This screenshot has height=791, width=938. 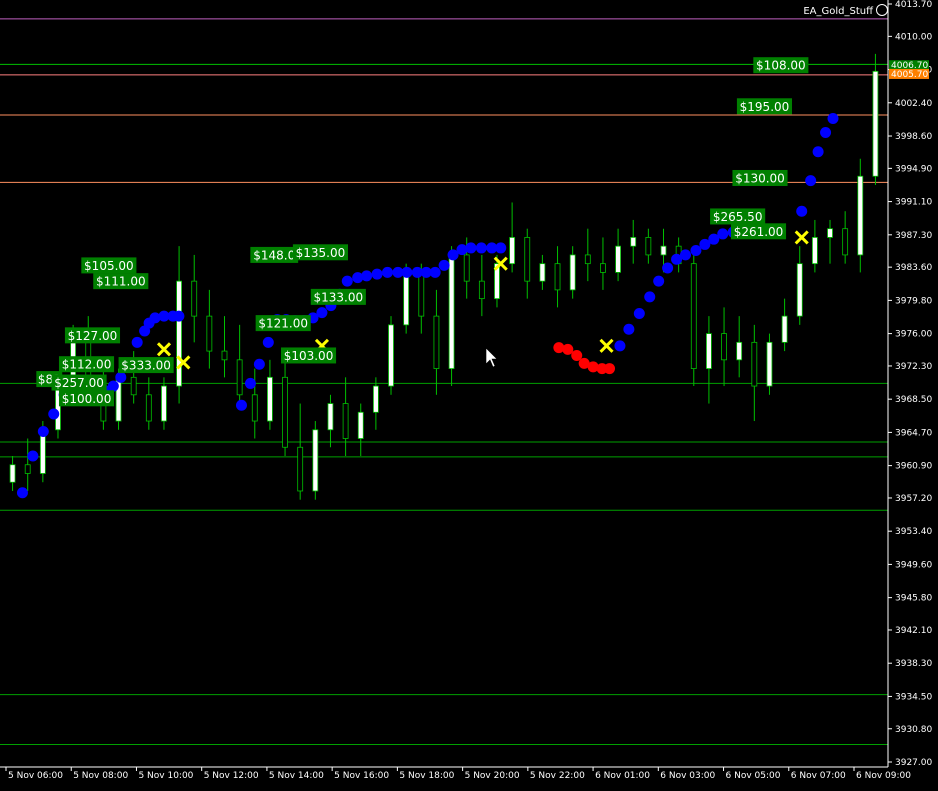 What do you see at coordinates (165, 776) in the screenshot?
I see `x-tick-label: 5 Nov 10:00` at bounding box center [165, 776].